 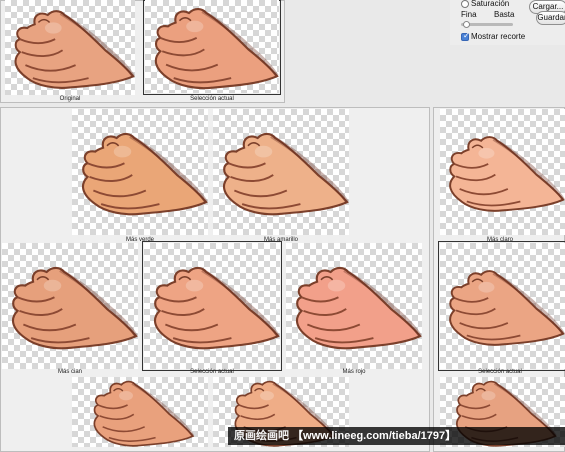 I want to click on show-clipping-label: Mostrar recorte, so click(x=498, y=36).